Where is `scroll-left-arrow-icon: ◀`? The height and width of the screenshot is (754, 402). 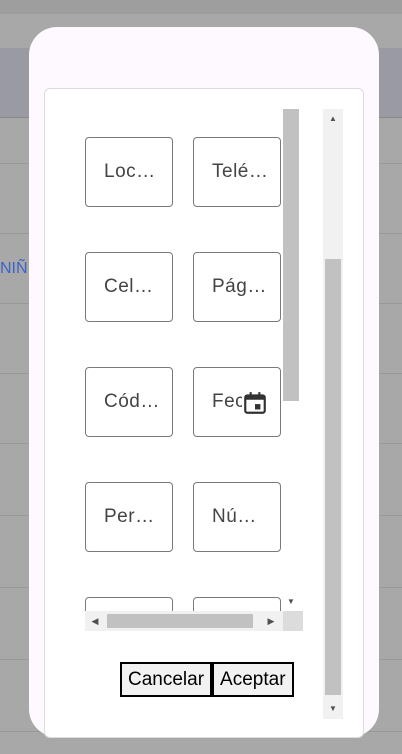 scroll-left-arrow-icon: ◀ is located at coordinates (95, 621).